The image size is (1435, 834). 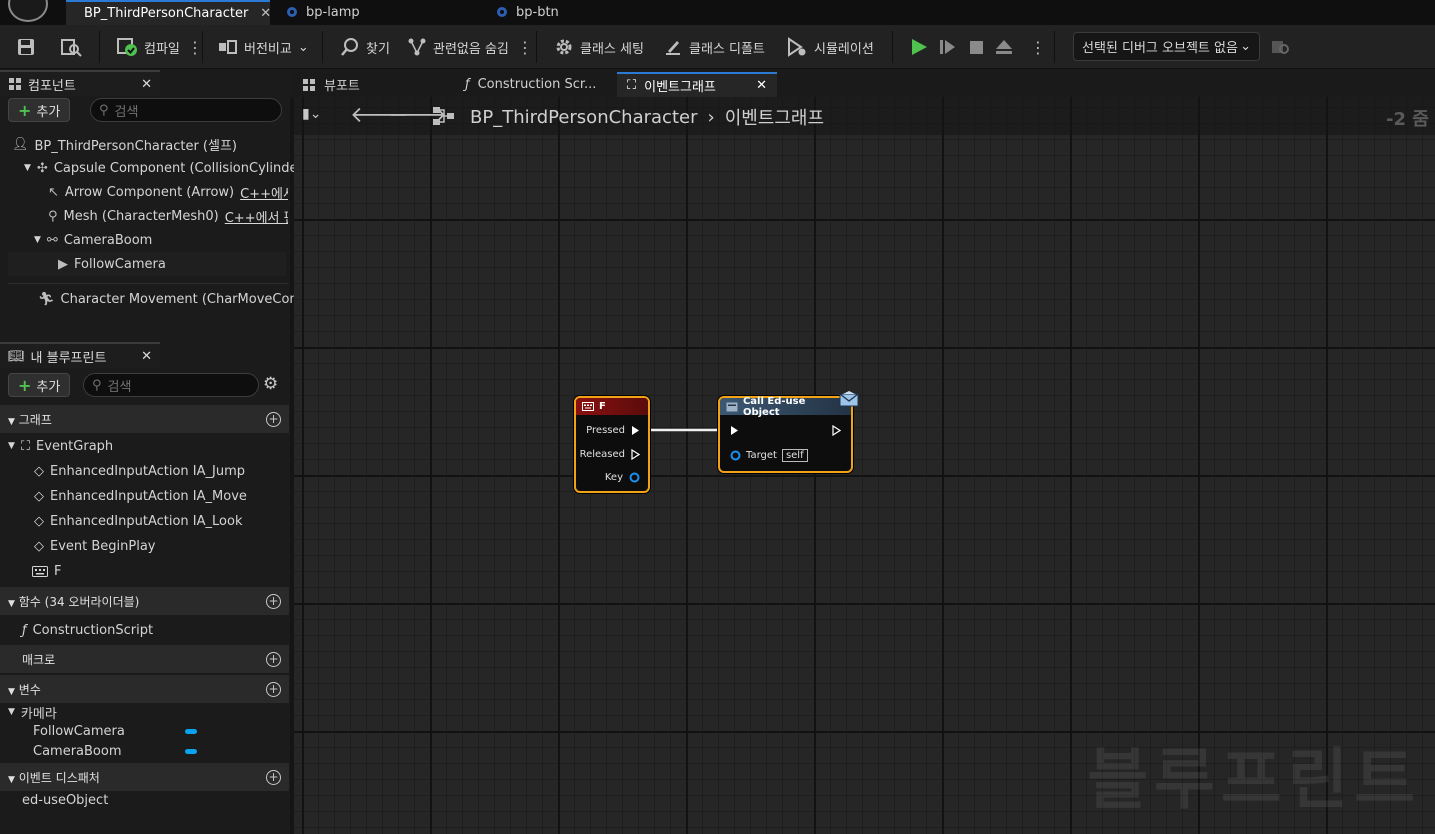 I want to click on debug-object-label: 선택된 디버그 오브젝트 없음, so click(x=1160, y=48).